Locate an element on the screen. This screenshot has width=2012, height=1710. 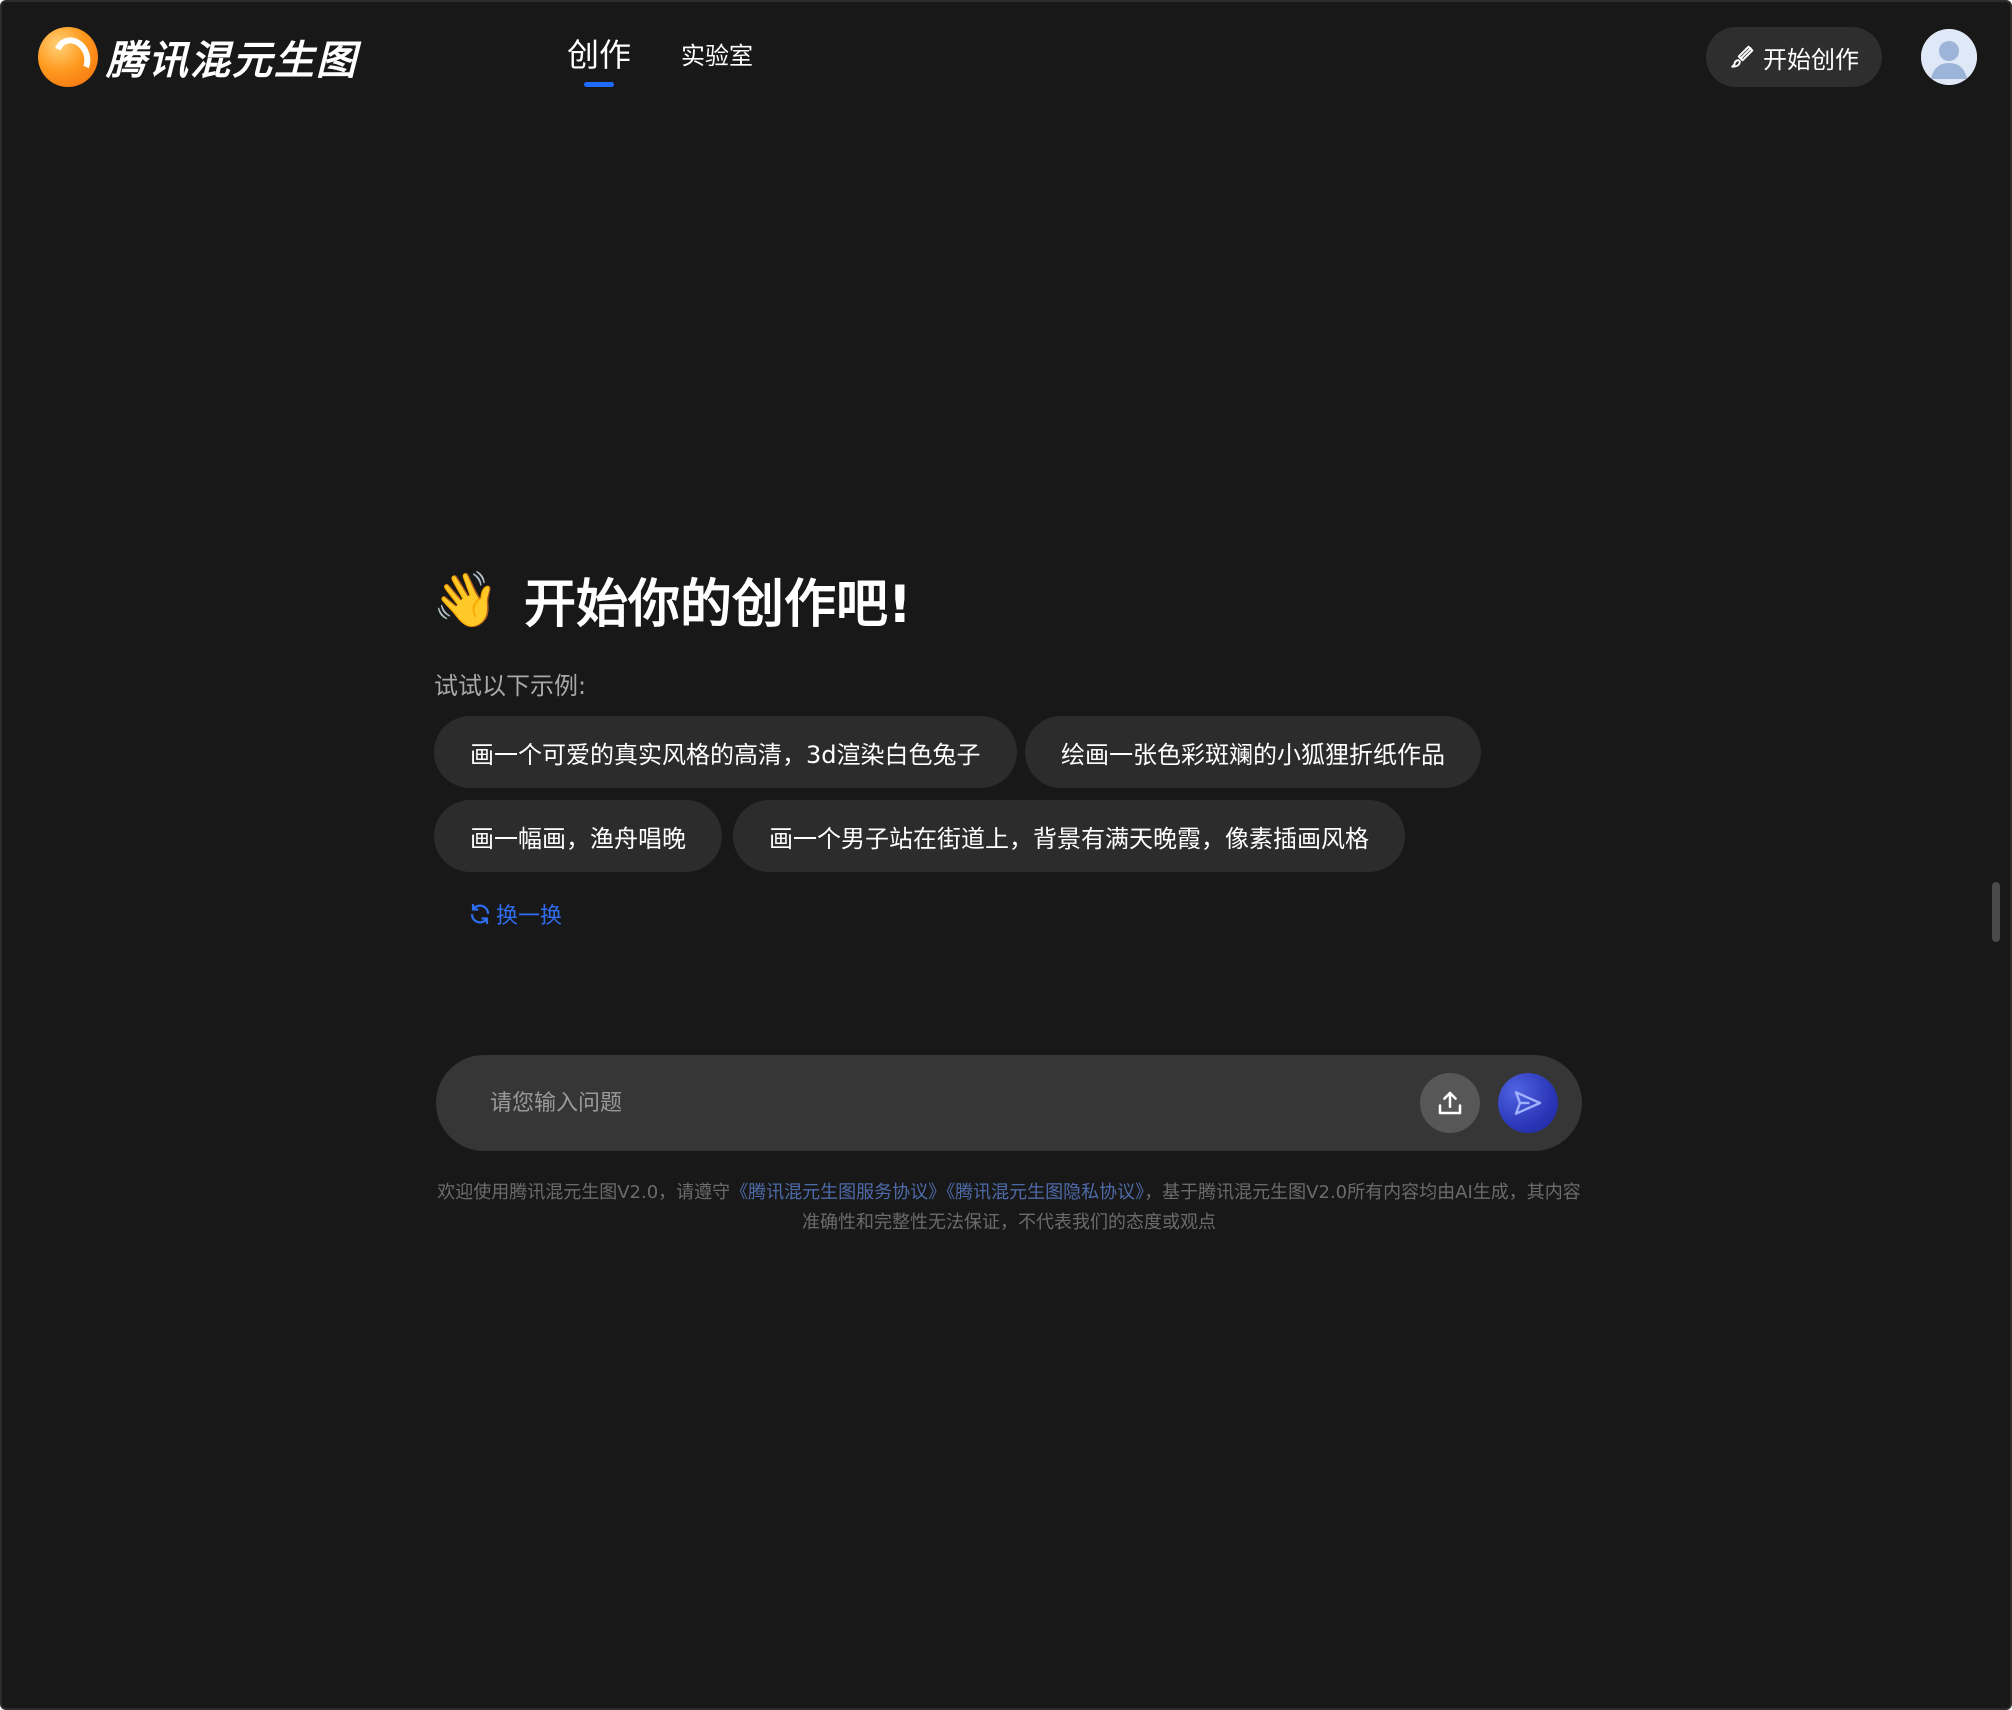
top-header: 腾讯混元生图 创作 实验室 开始创作 is located at coordinates (1006, 57).